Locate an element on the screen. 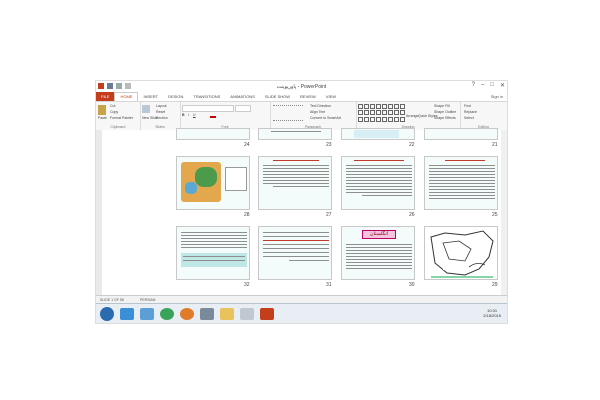 Image resolution: width=600 pixels, height=400 pixels. folder-icon is located at coordinates (227, 314).